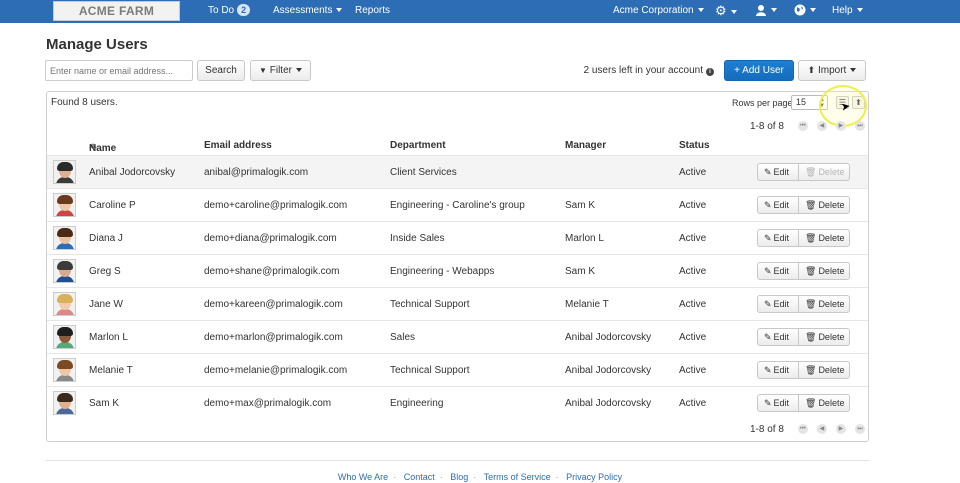 This screenshot has width=960, height=483. I want to click on export-button: ⬆, so click(858, 102).